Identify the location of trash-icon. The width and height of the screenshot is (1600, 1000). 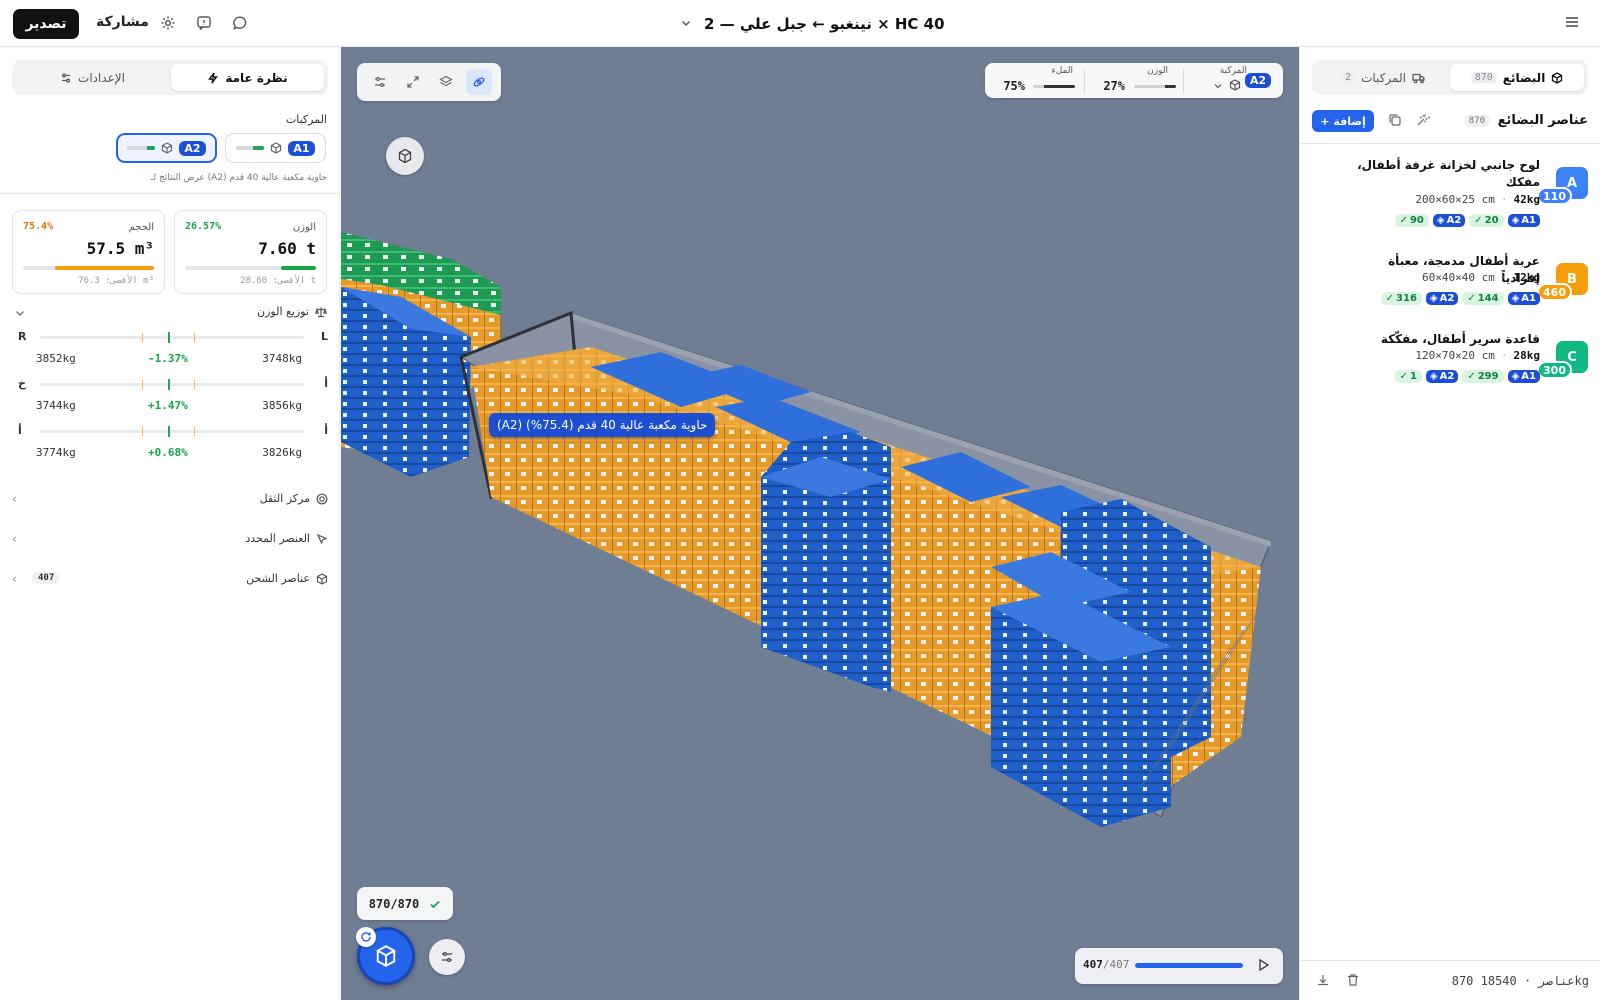
(1354, 981).